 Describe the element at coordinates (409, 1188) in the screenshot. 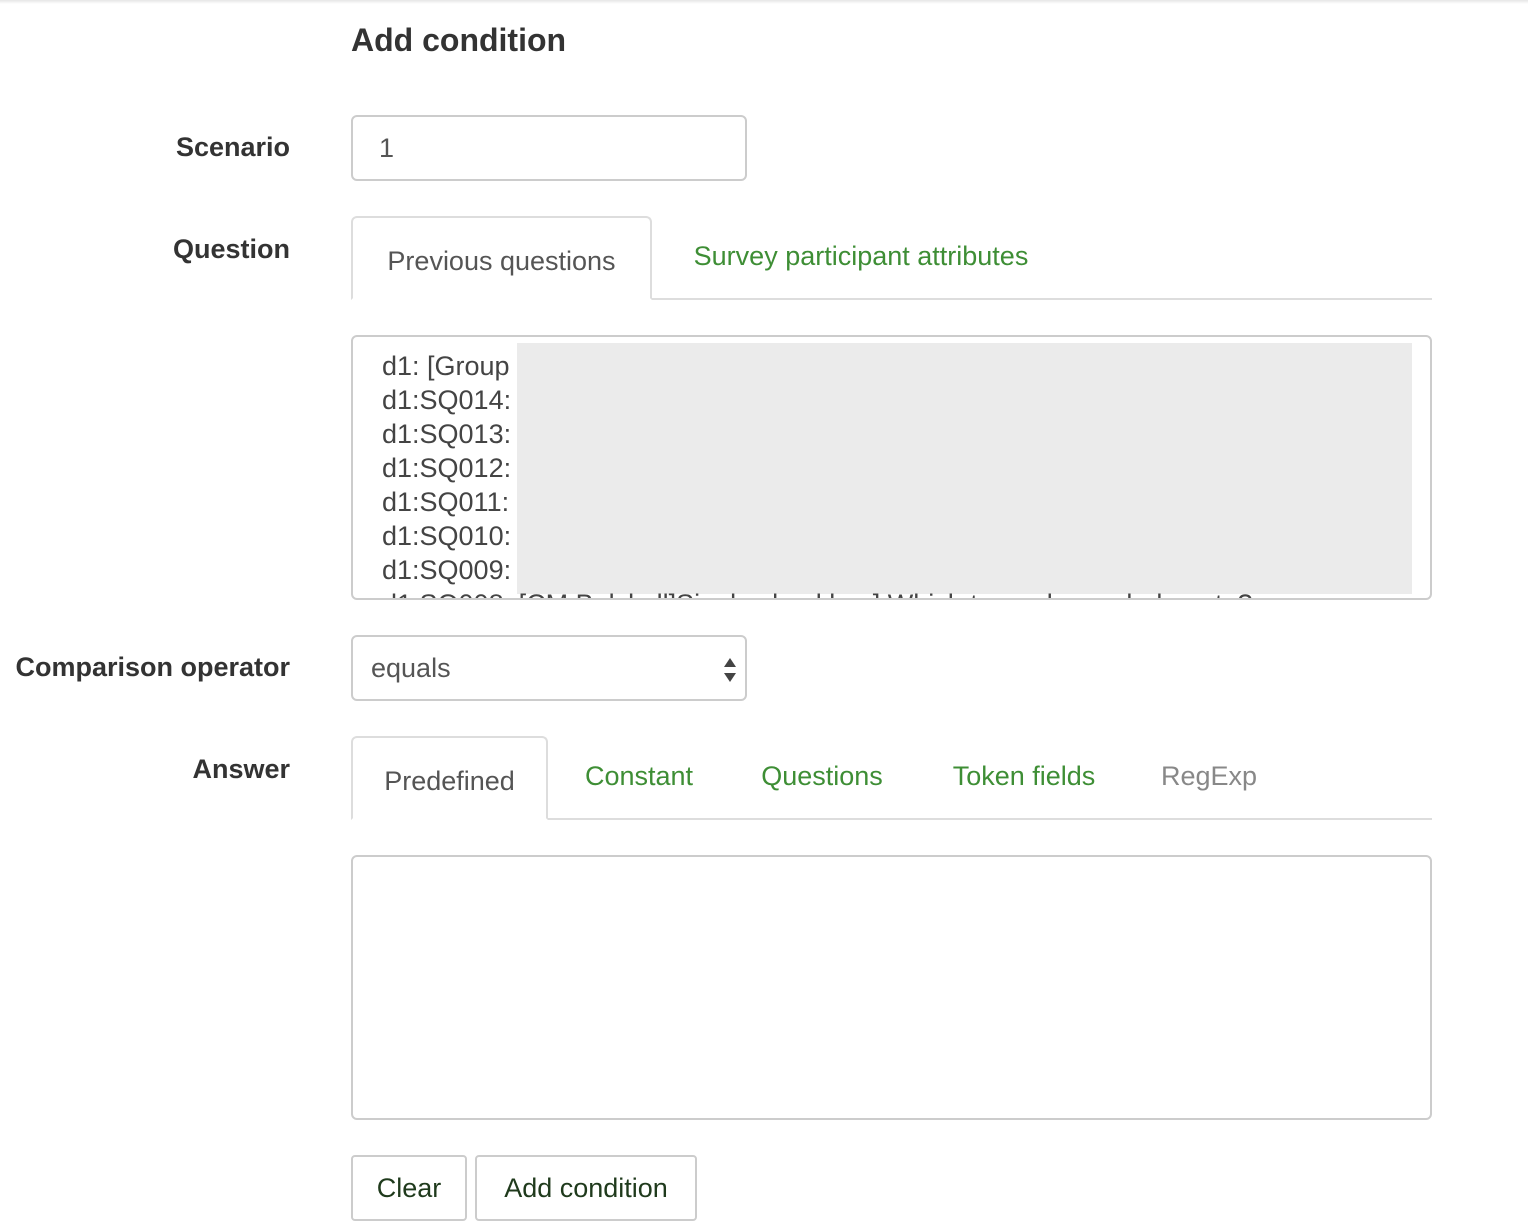

I see `clear-button: Clear` at that location.